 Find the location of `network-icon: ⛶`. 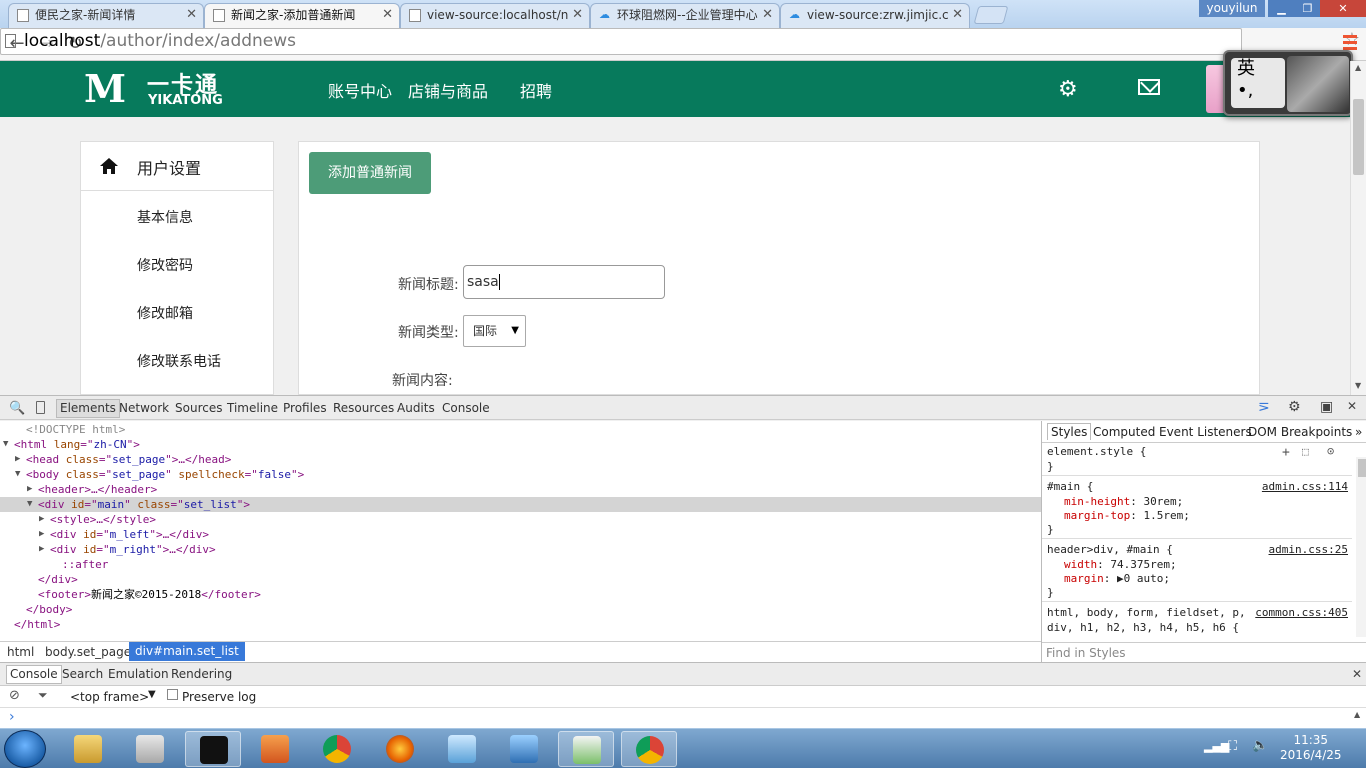

network-icon: ⛶ is located at coordinates (1232, 746).